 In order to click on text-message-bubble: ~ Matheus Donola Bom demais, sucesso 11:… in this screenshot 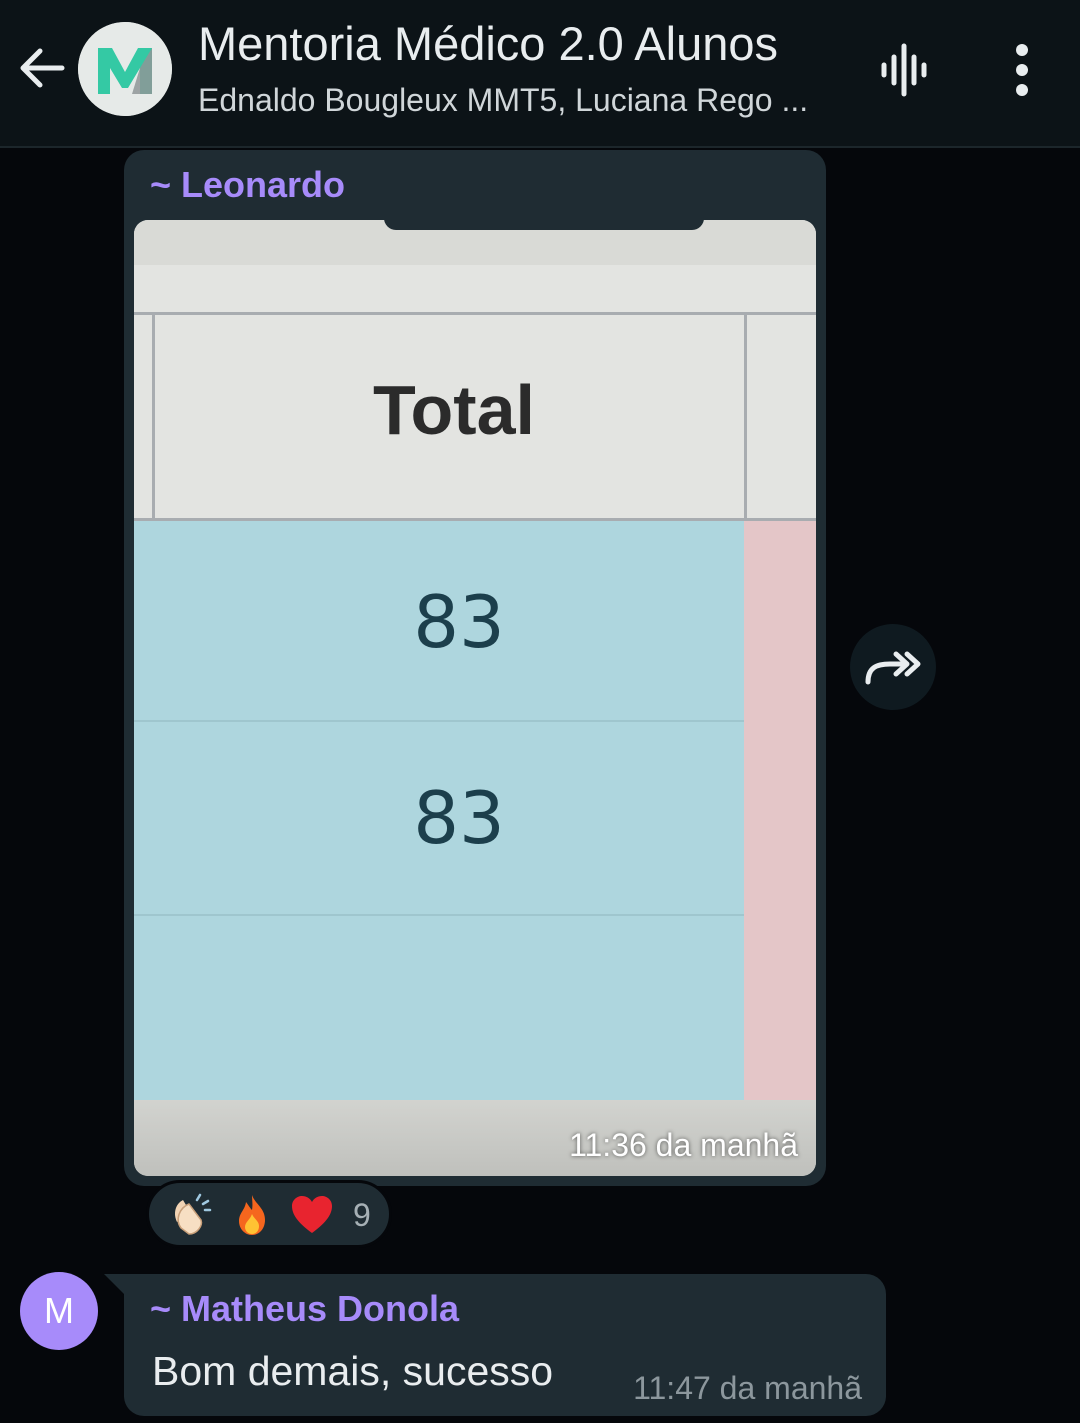, I will do `click(505, 1345)`.